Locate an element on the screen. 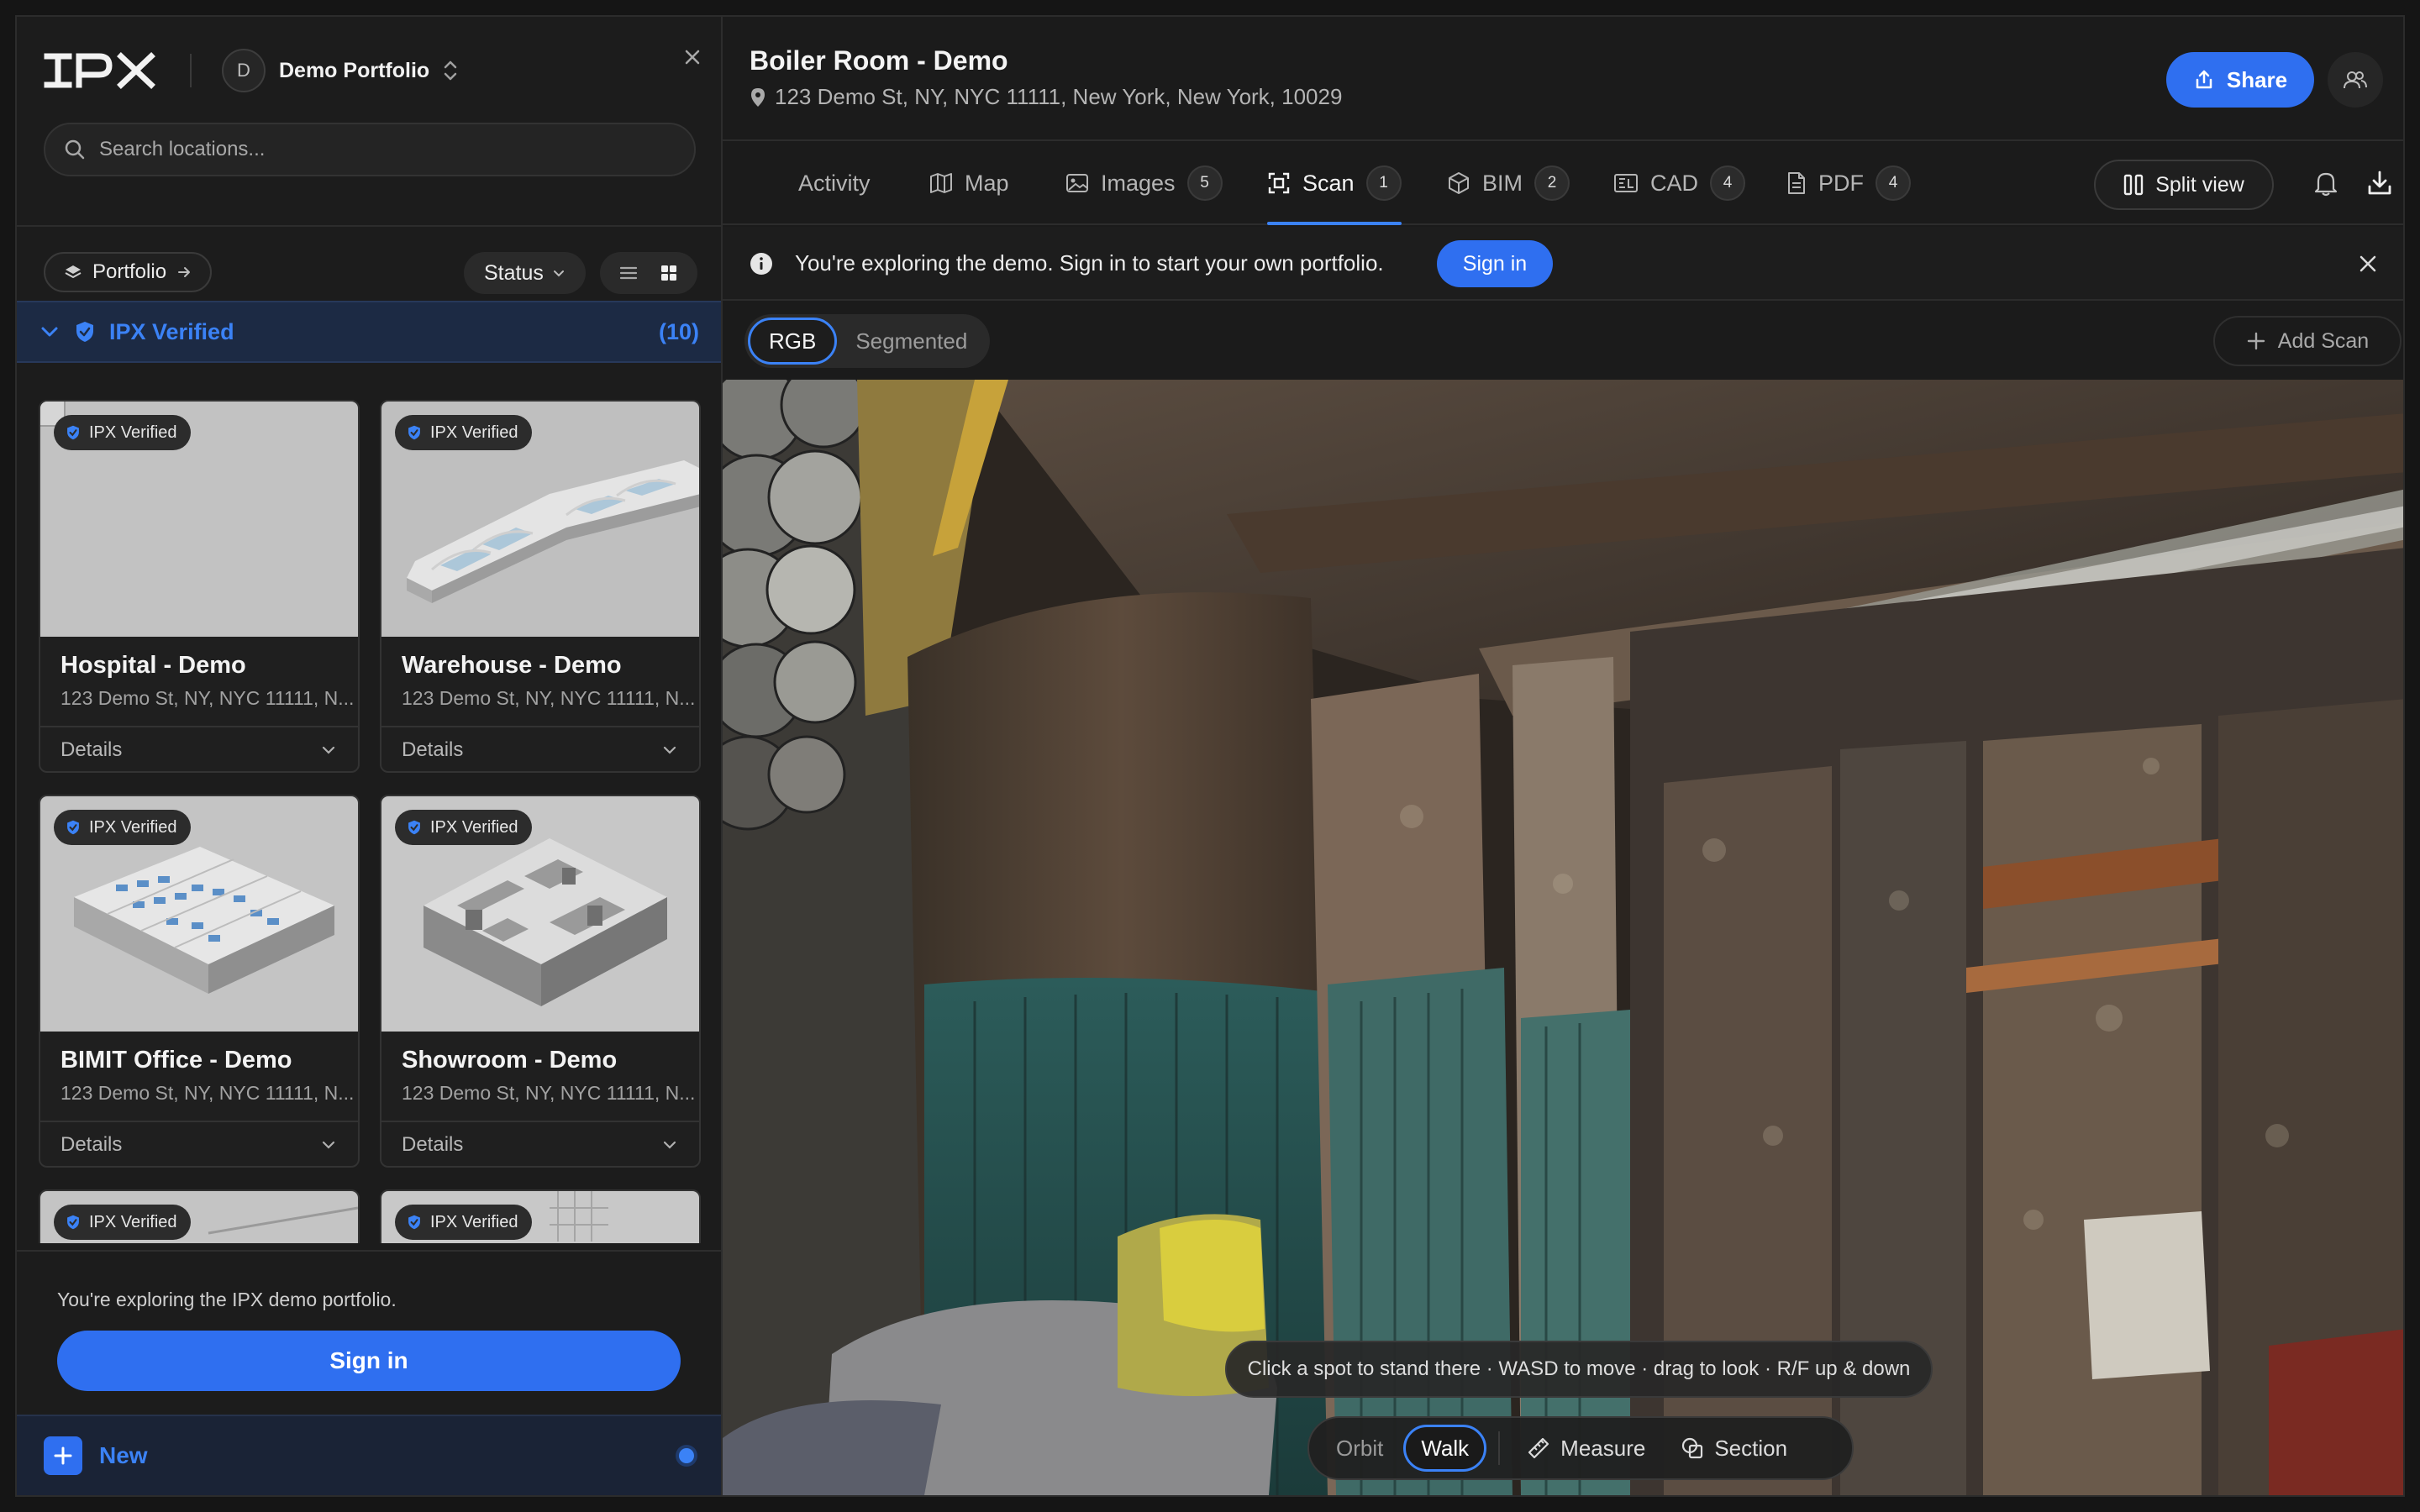 Image resolution: width=2420 pixels, height=1512 pixels. tab-bim: BIM 2 is located at coordinates (1508, 183).